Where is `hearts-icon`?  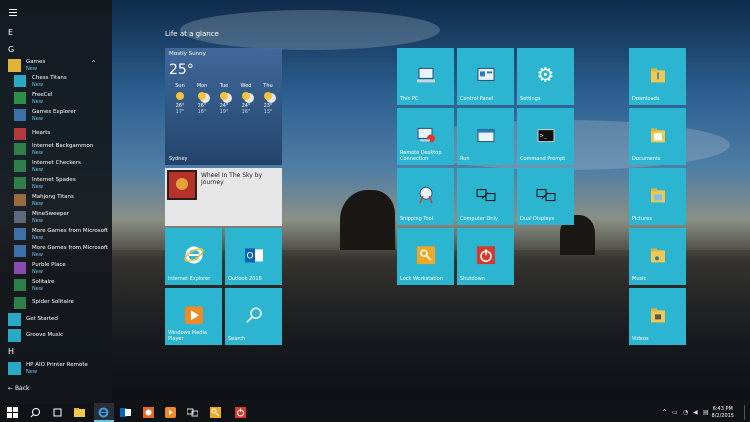 hearts-icon is located at coordinates (20, 134).